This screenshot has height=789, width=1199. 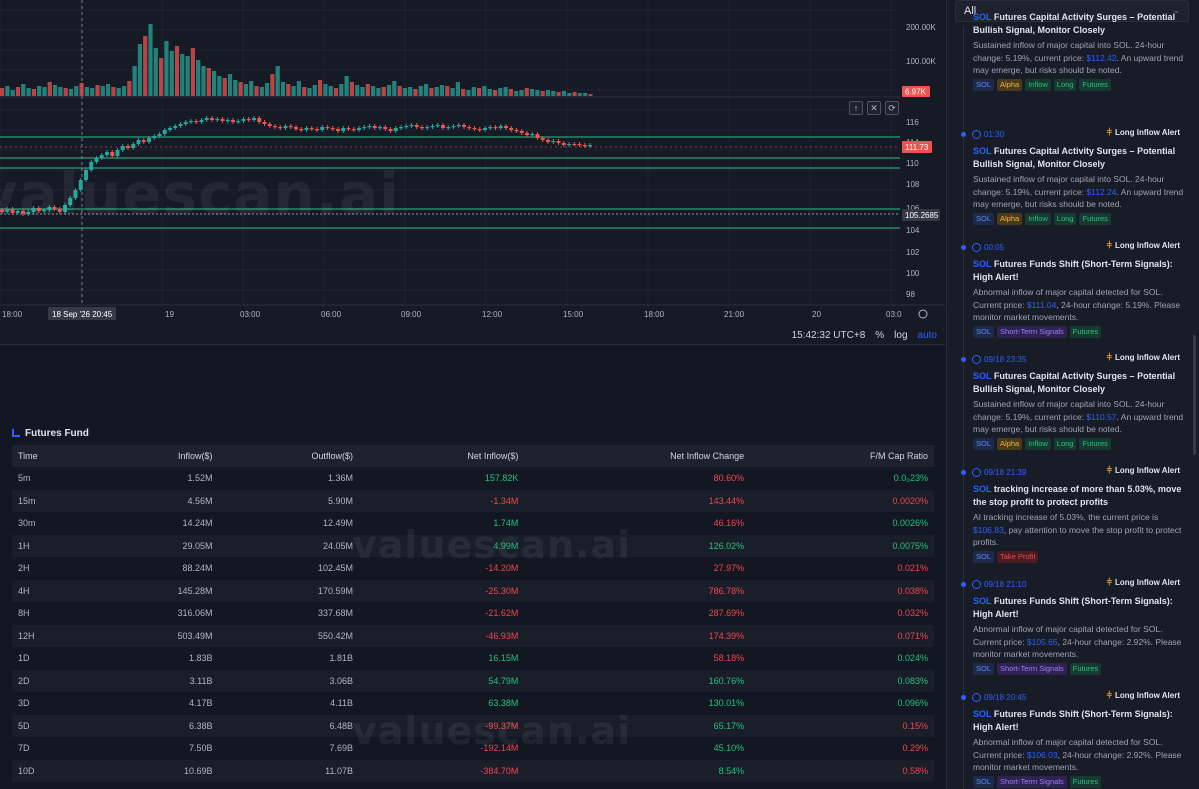 What do you see at coordinates (856, 108) in the screenshot?
I see `scroll-up-button: ↑` at bounding box center [856, 108].